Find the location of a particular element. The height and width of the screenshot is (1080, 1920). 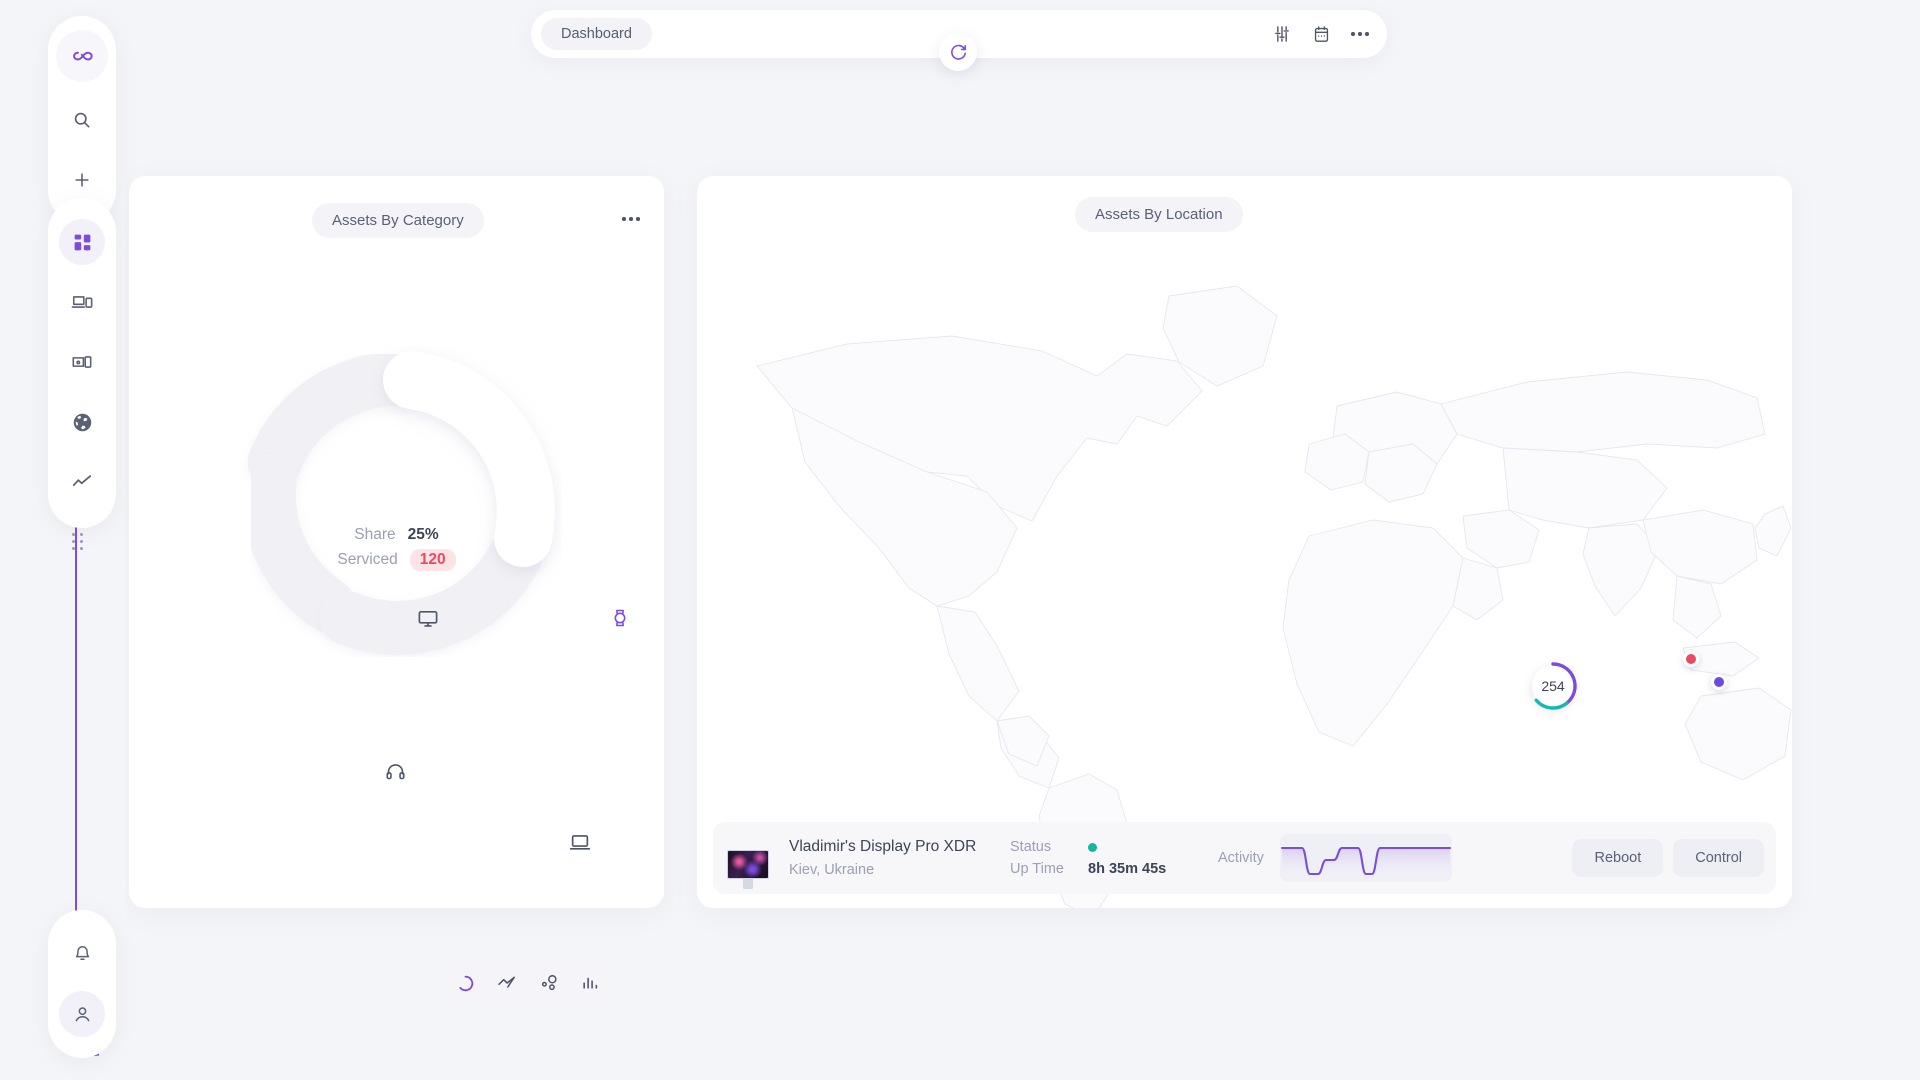

cluster-ring is located at coordinates (1553, 686).